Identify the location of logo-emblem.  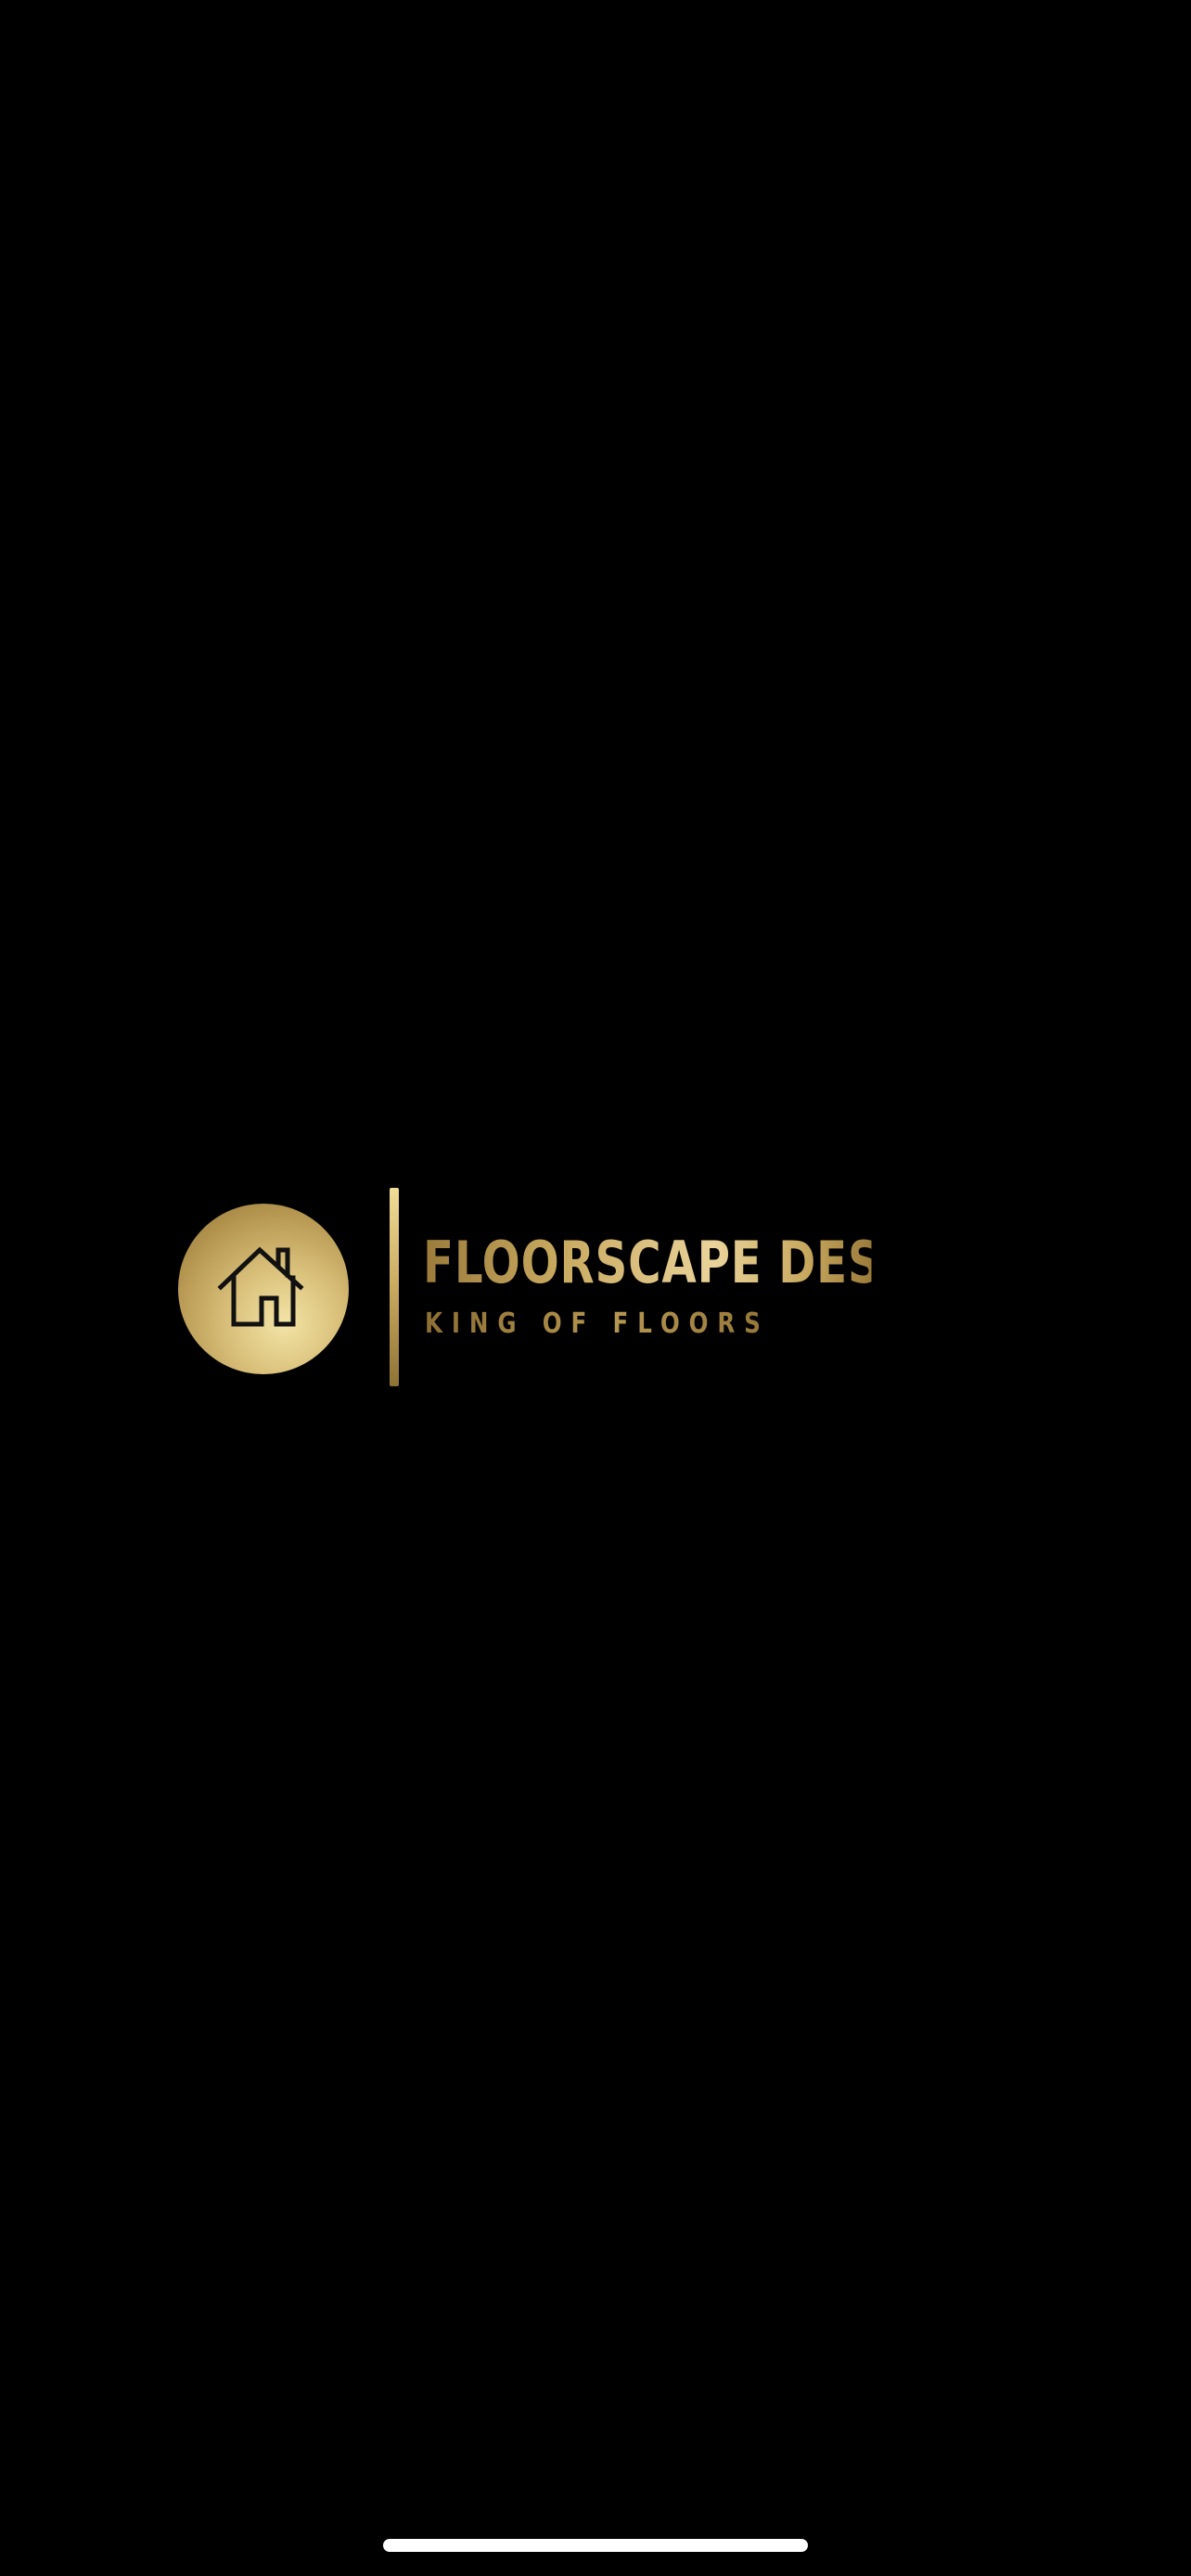
(263, 1289).